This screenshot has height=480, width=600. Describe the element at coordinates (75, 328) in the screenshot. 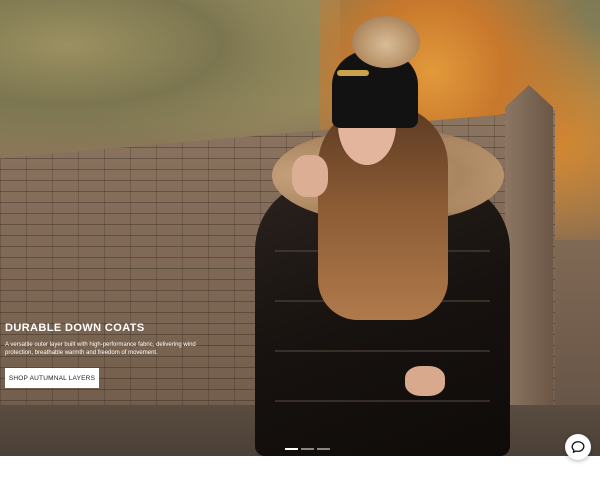

I see `hero-title: DURABLE DOWN COATS` at that location.